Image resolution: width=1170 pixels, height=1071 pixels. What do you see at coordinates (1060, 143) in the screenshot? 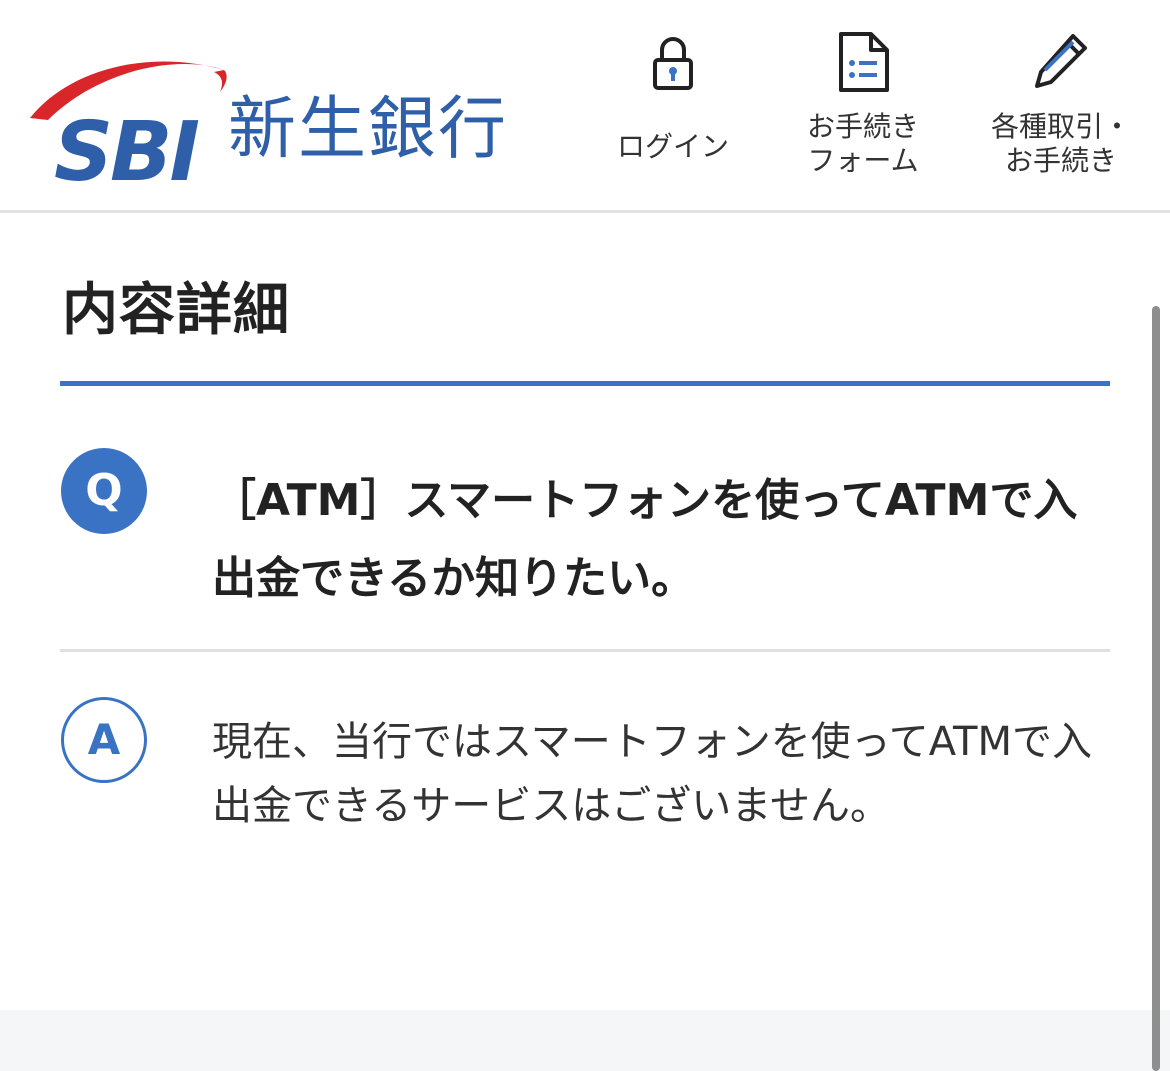
I see `nav-transactions-procedures-label: 各種取引・ お手続き` at bounding box center [1060, 143].